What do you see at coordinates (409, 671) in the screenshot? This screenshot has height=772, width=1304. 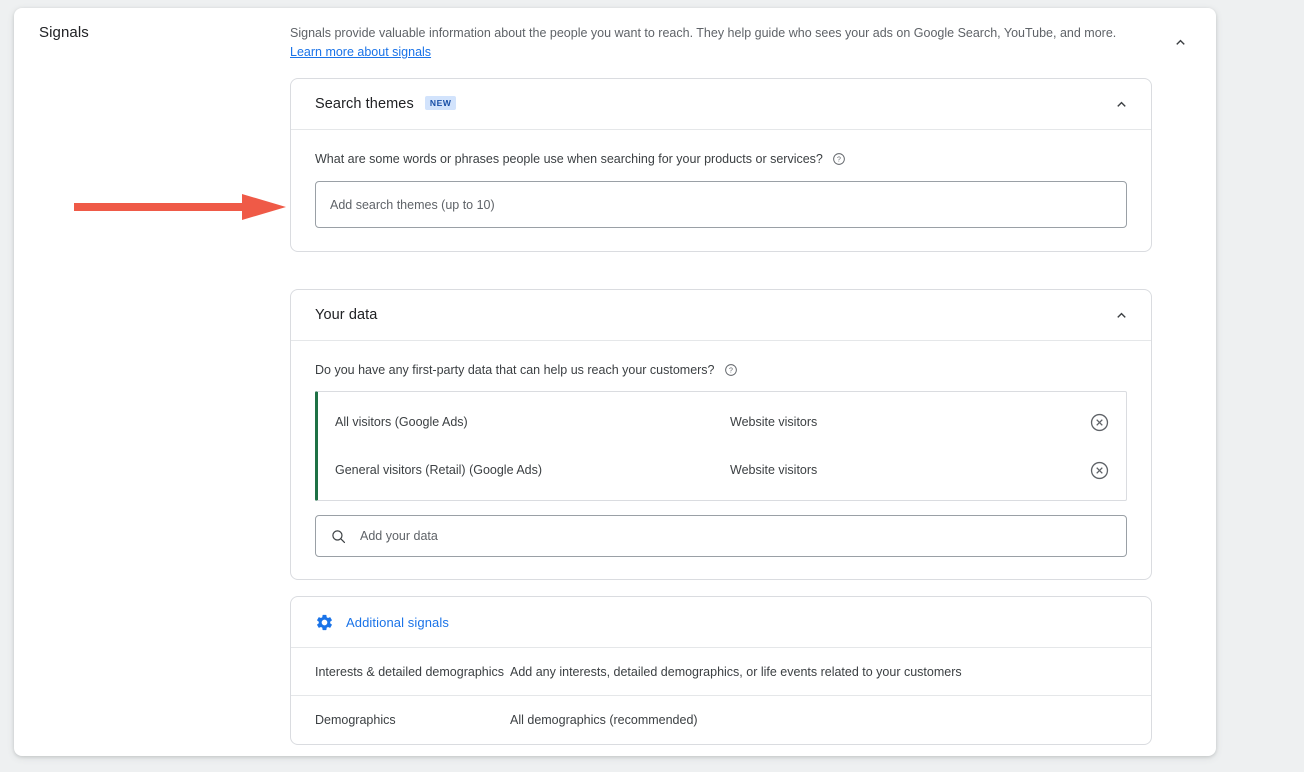 I see `interests-demographics-label: Interests & detailed demographics` at bounding box center [409, 671].